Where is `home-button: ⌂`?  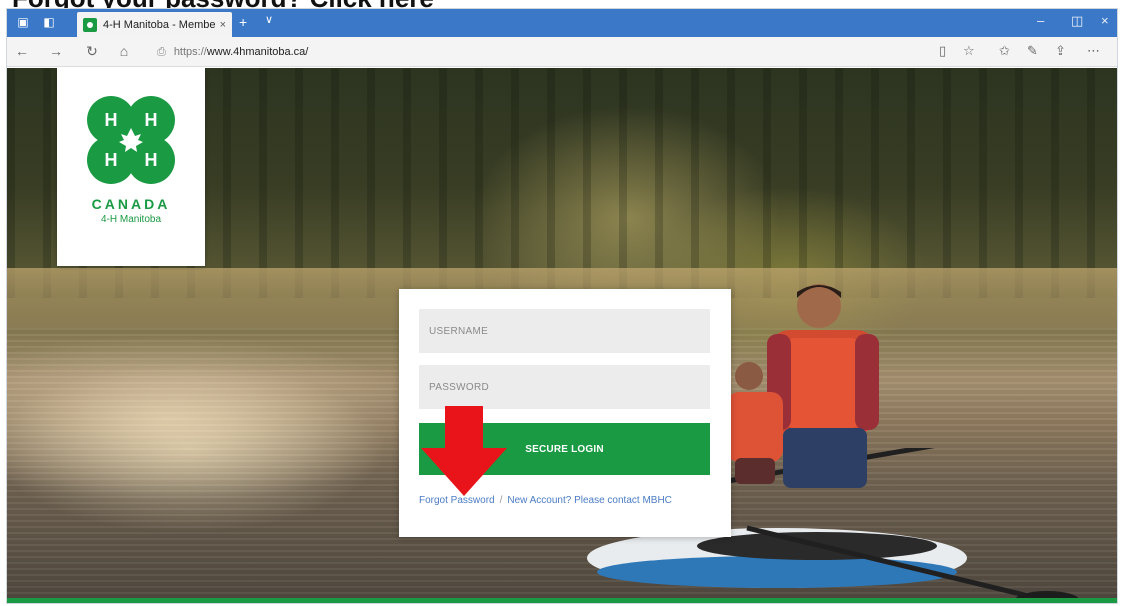
home-button: ⌂ is located at coordinates (124, 51).